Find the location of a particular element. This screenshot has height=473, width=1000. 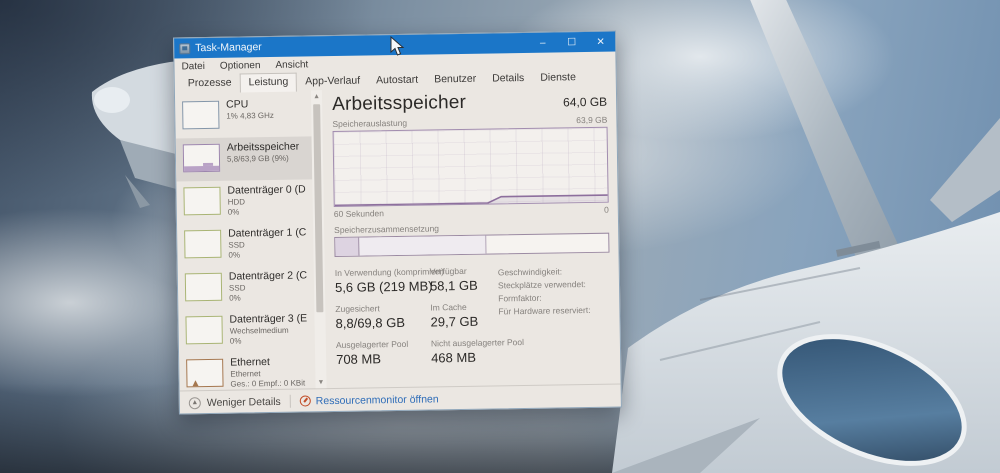

stat-ausgelagerter-pool: Ausgelagerter Pool 708 MB is located at coordinates (372, 352).